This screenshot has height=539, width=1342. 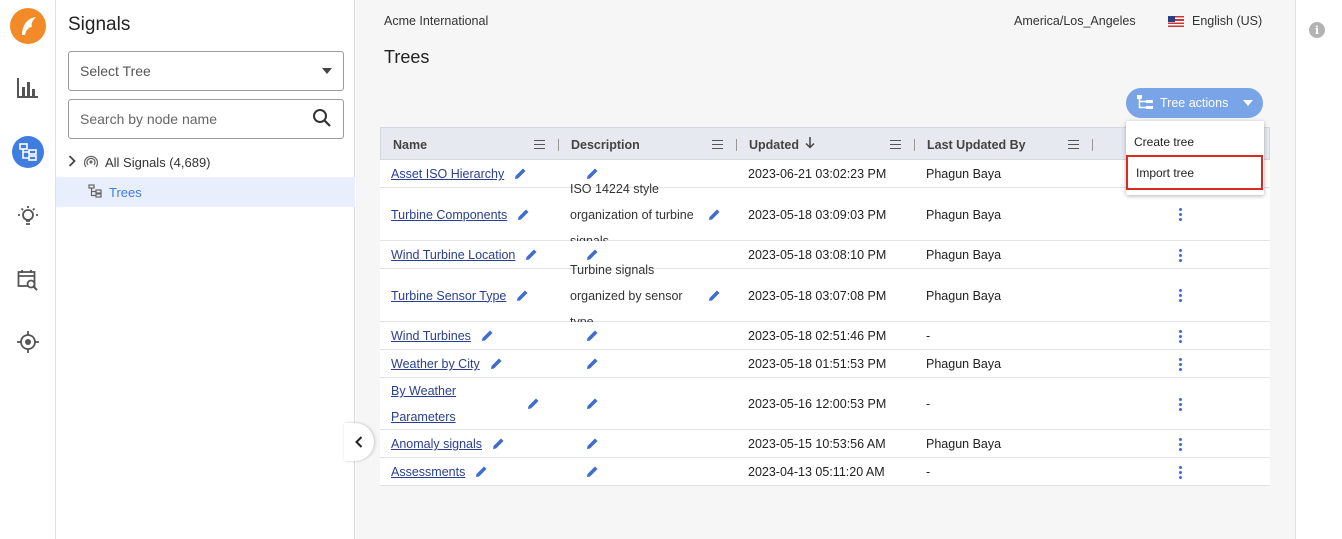 I want to click on tree-icon, so click(x=28, y=152).